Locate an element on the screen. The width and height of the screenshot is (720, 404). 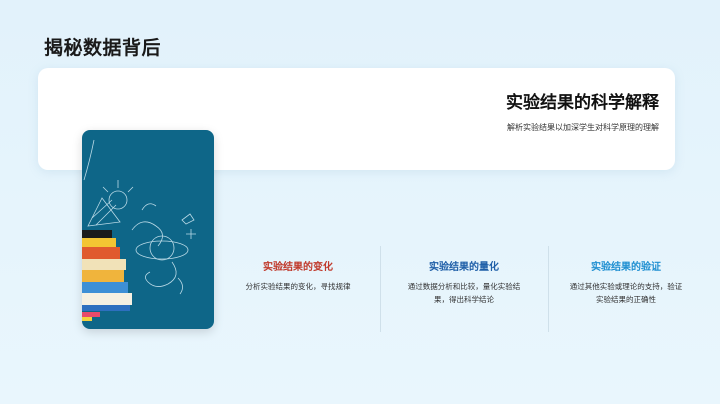
card-heading: 实验结果的科学解释 is located at coordinates (582, 103).